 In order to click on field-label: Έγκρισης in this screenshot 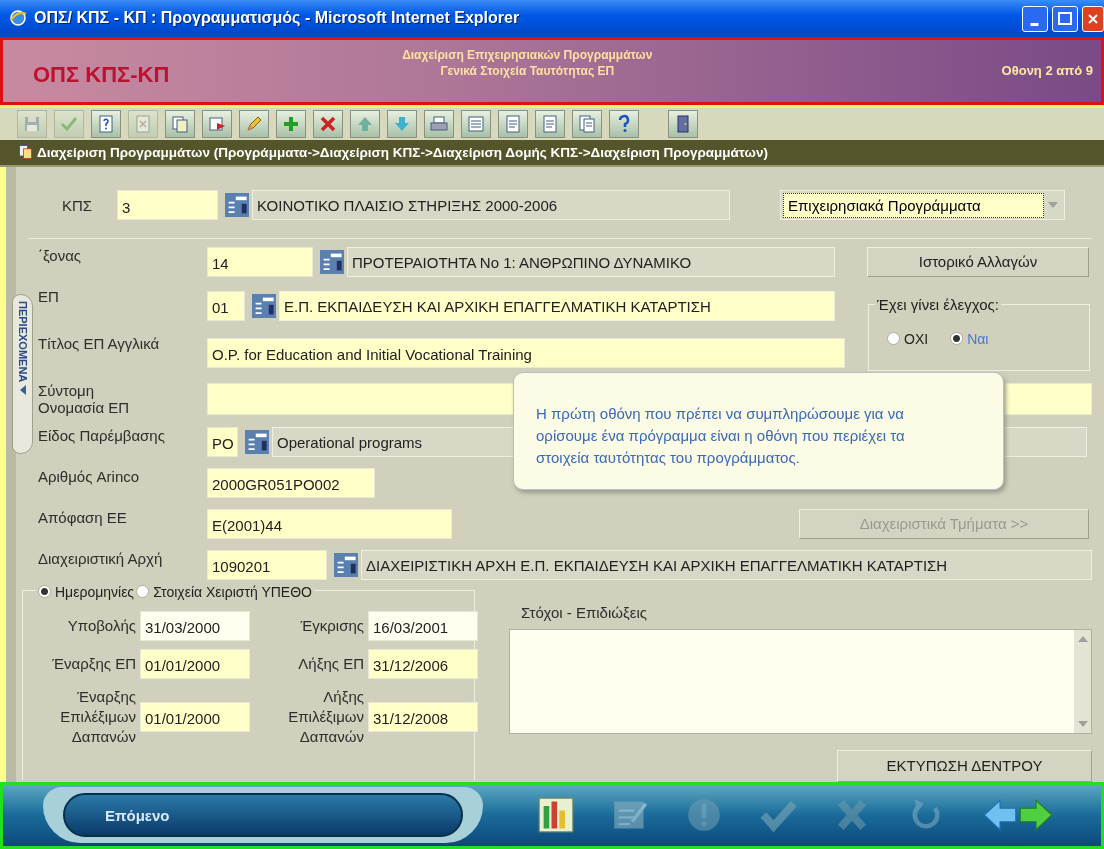, I will do `click(331, 625)`.